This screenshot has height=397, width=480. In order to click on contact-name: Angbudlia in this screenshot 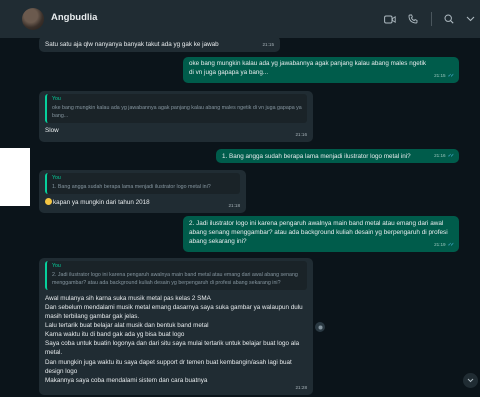, I will do `click(74, 17)`.